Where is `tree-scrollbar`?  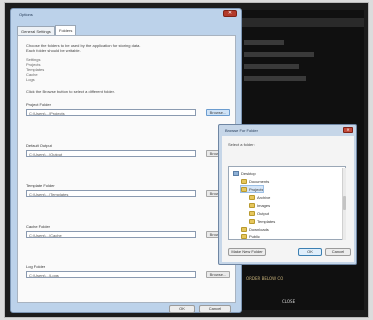
tree-scrollbar is located at coordinates (344, 204).